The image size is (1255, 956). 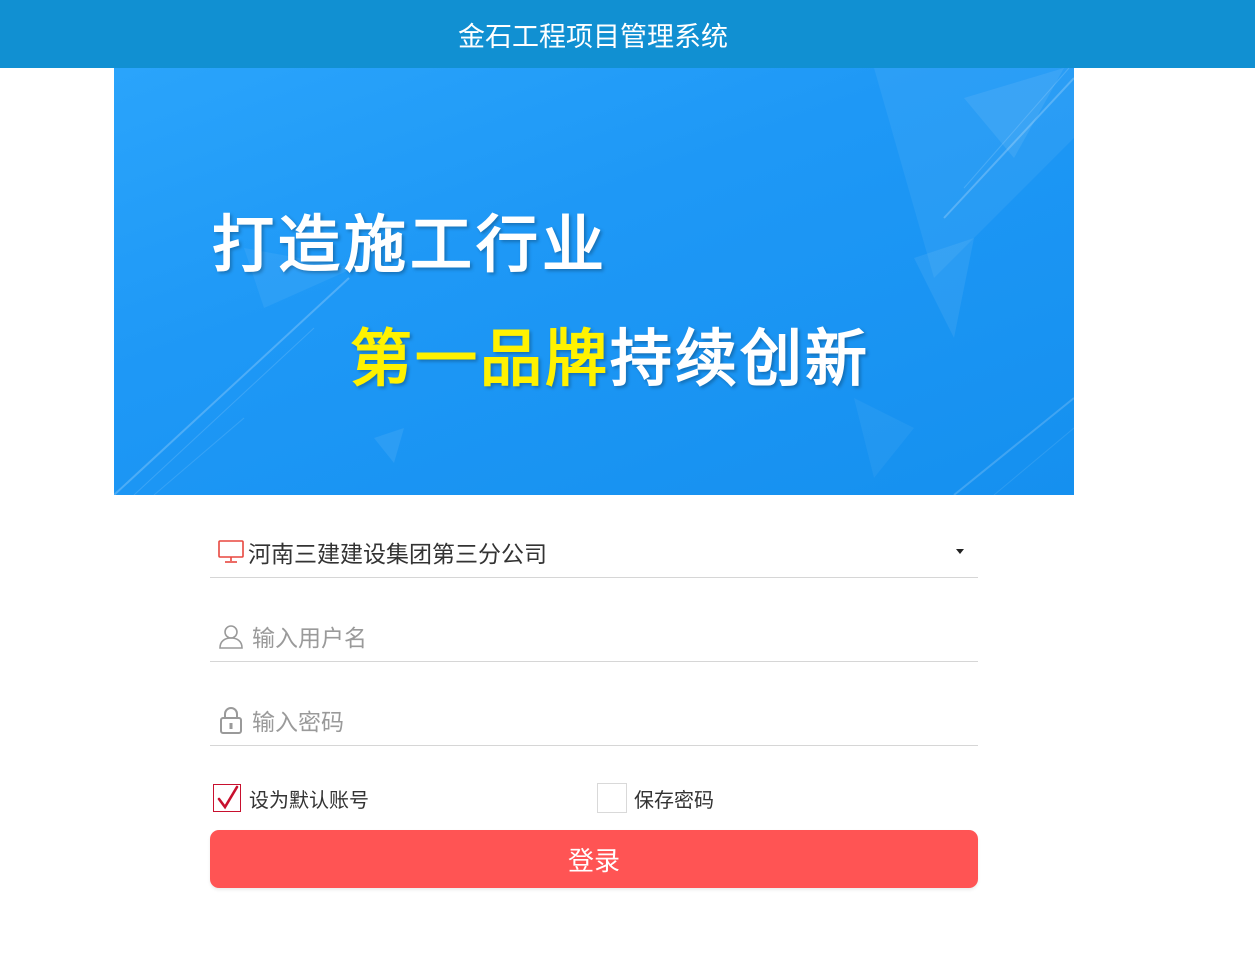 I want to click on default-account-label: 设为默认账号, so click(x=309, y=799).